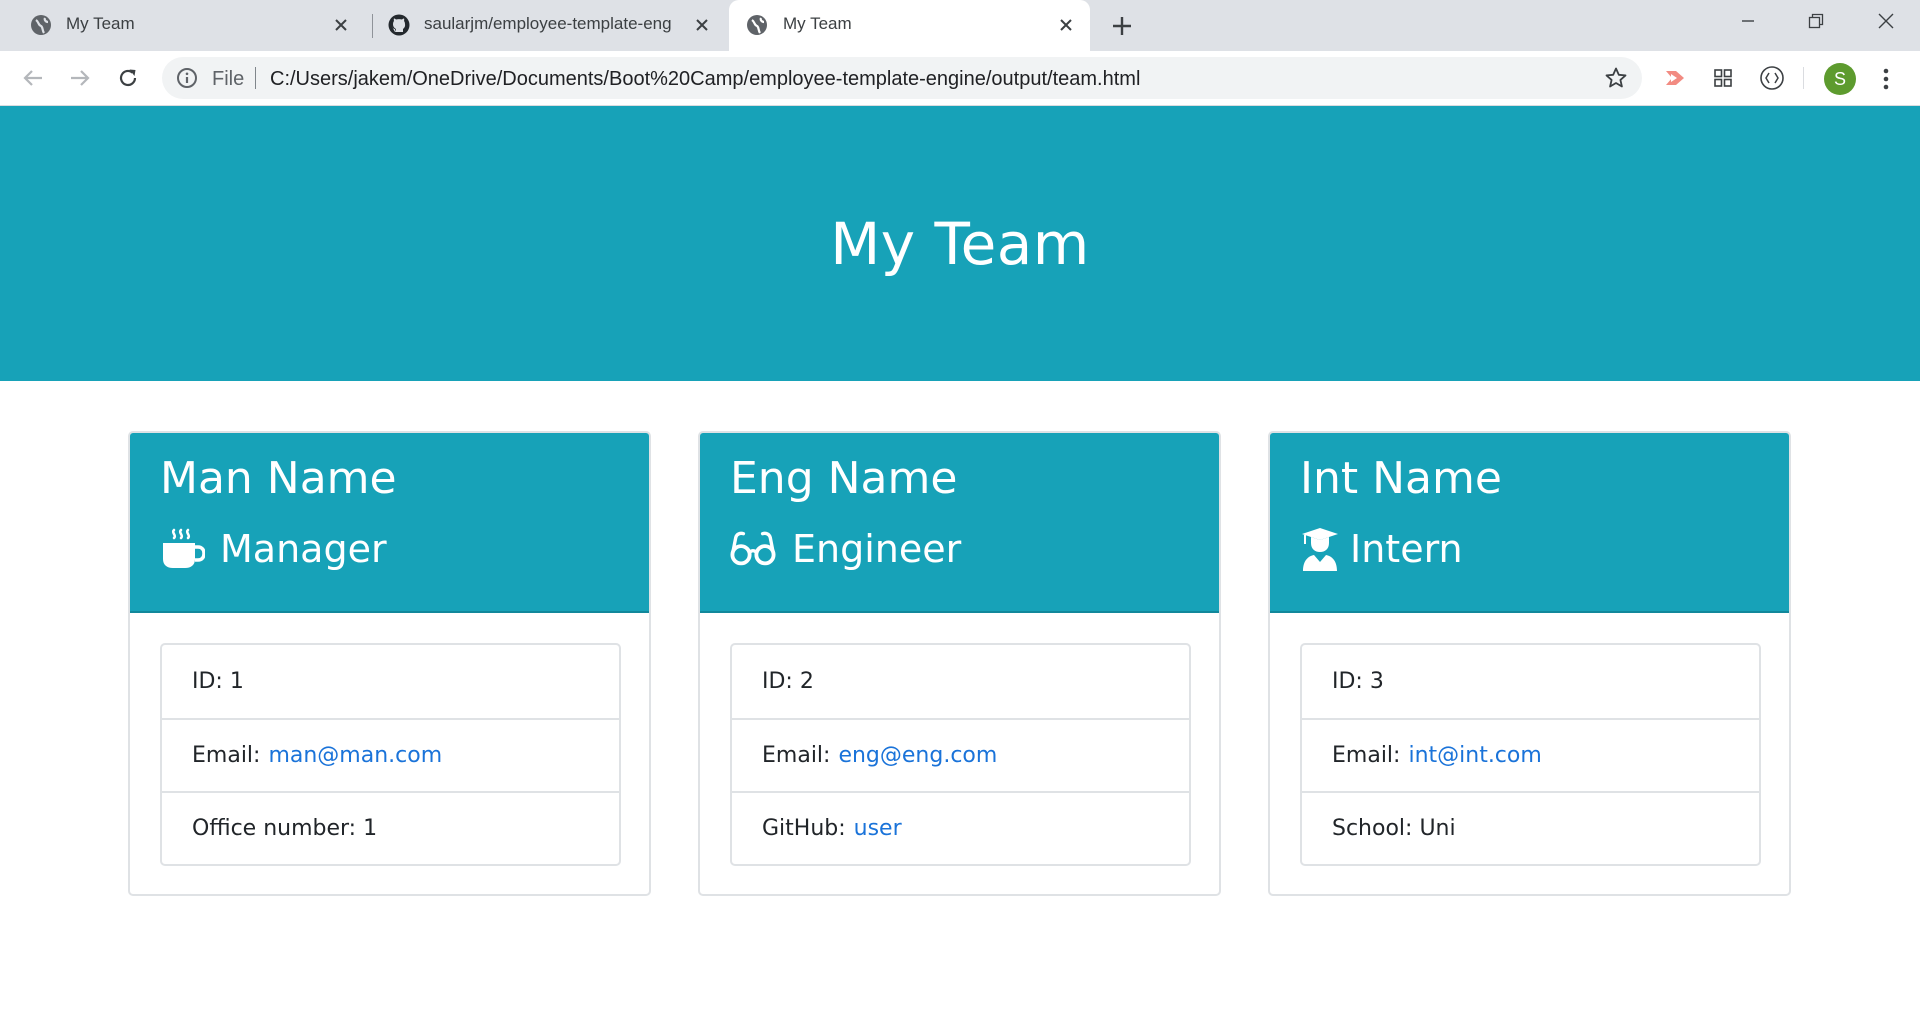  Describe the element at coordinates (753, 549) in the screenshot. I see `glasses-icon` at that location.